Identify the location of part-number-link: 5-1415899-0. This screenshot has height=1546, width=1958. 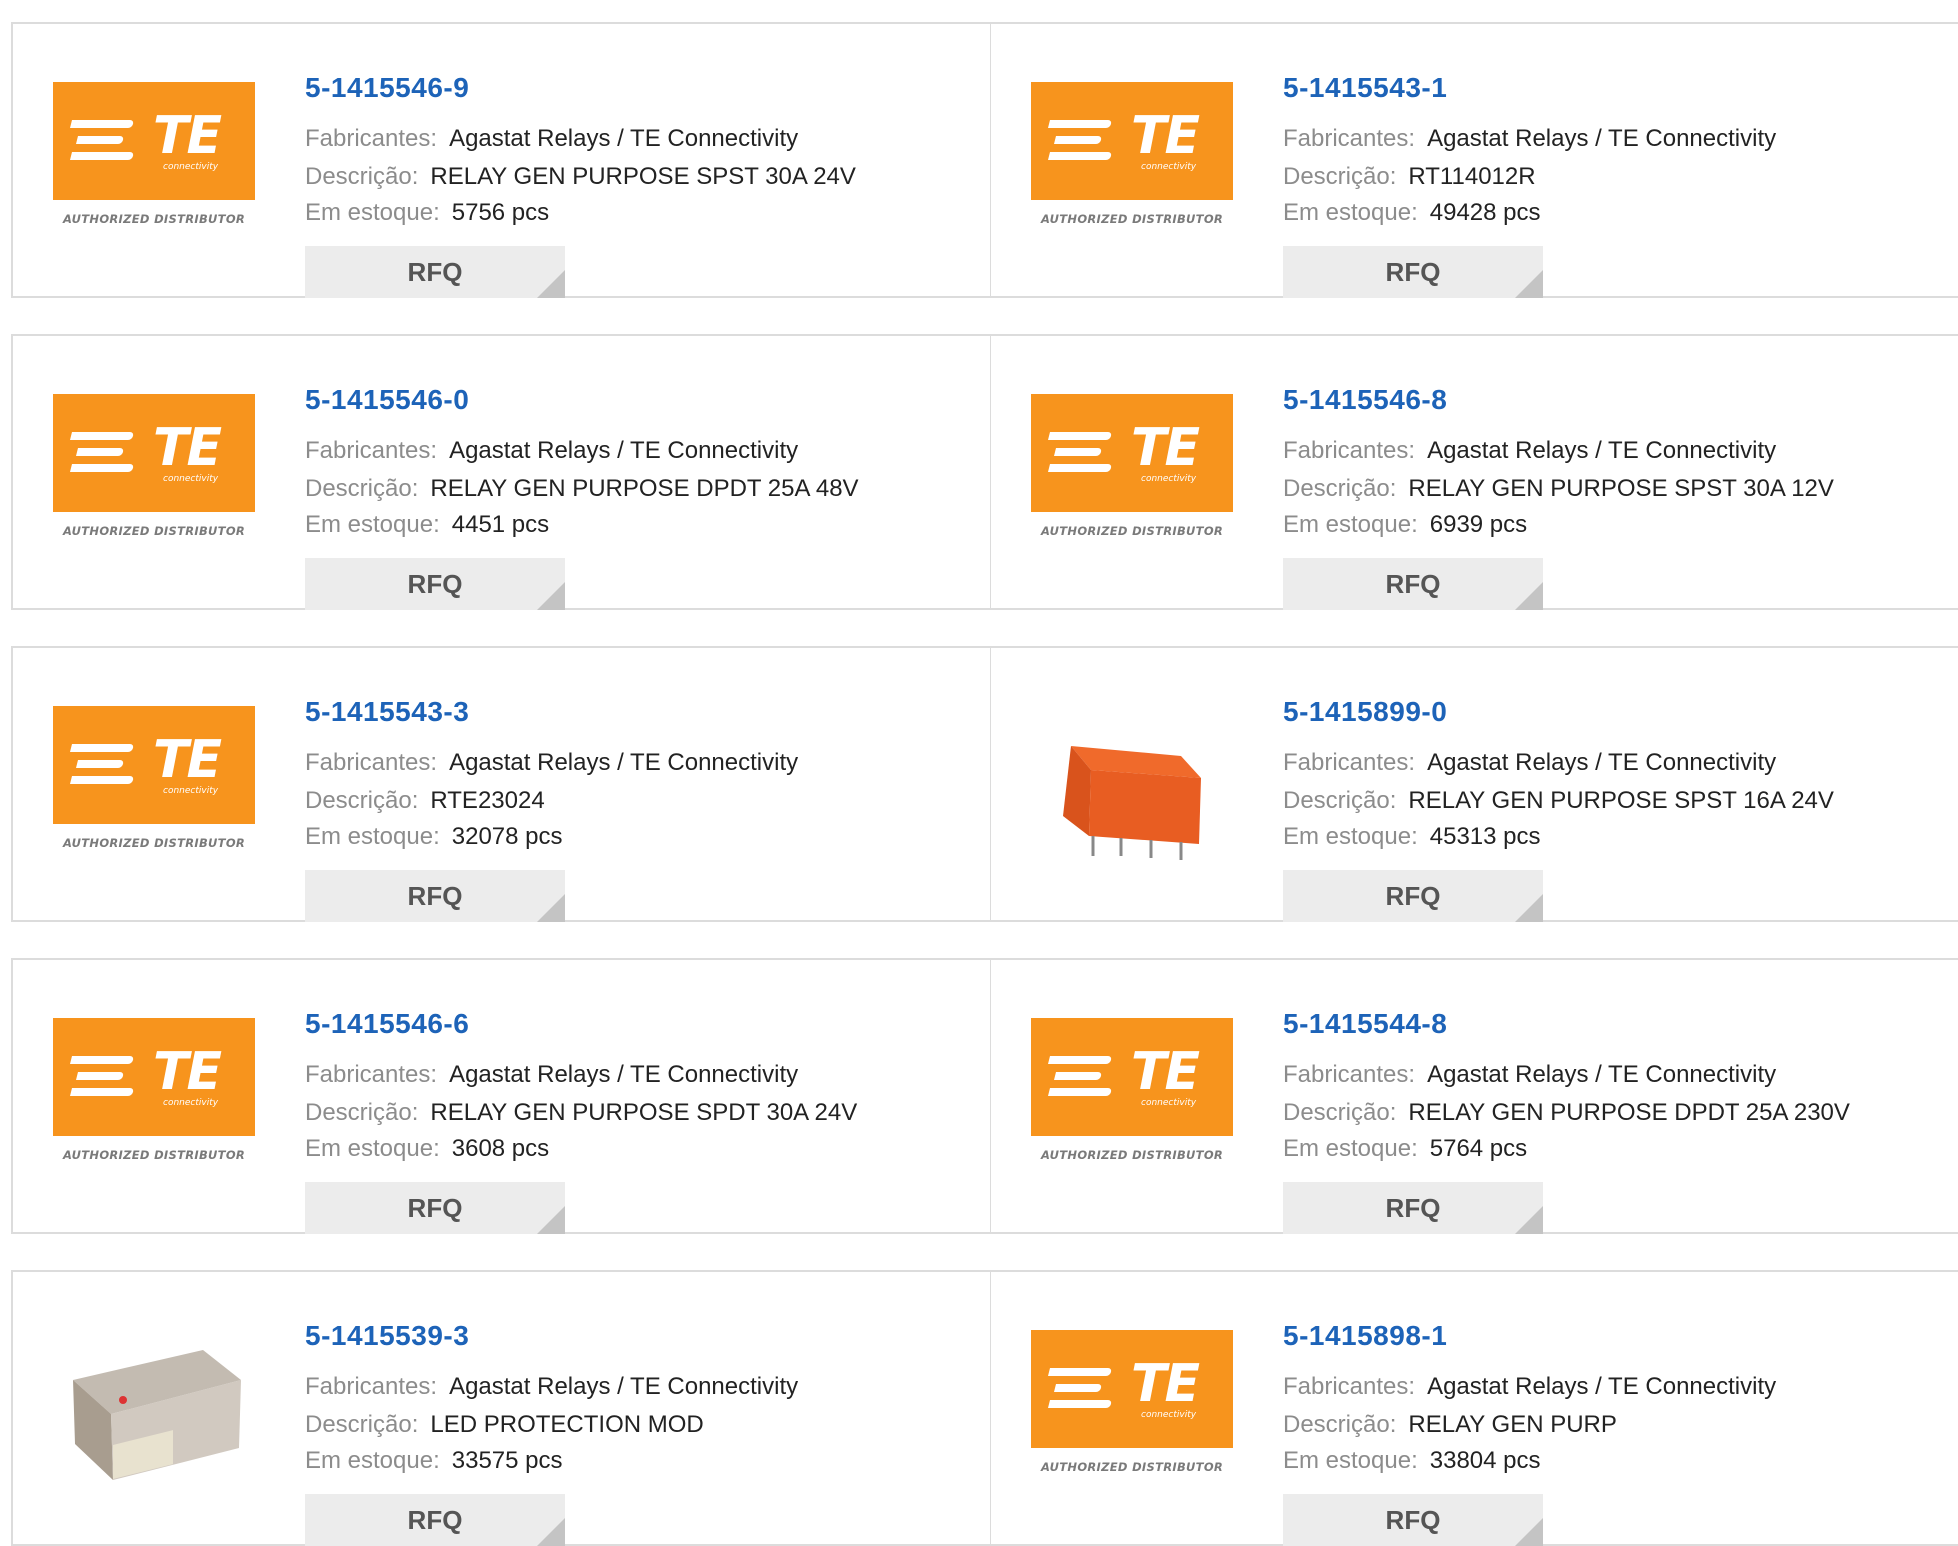
(1365, 712).